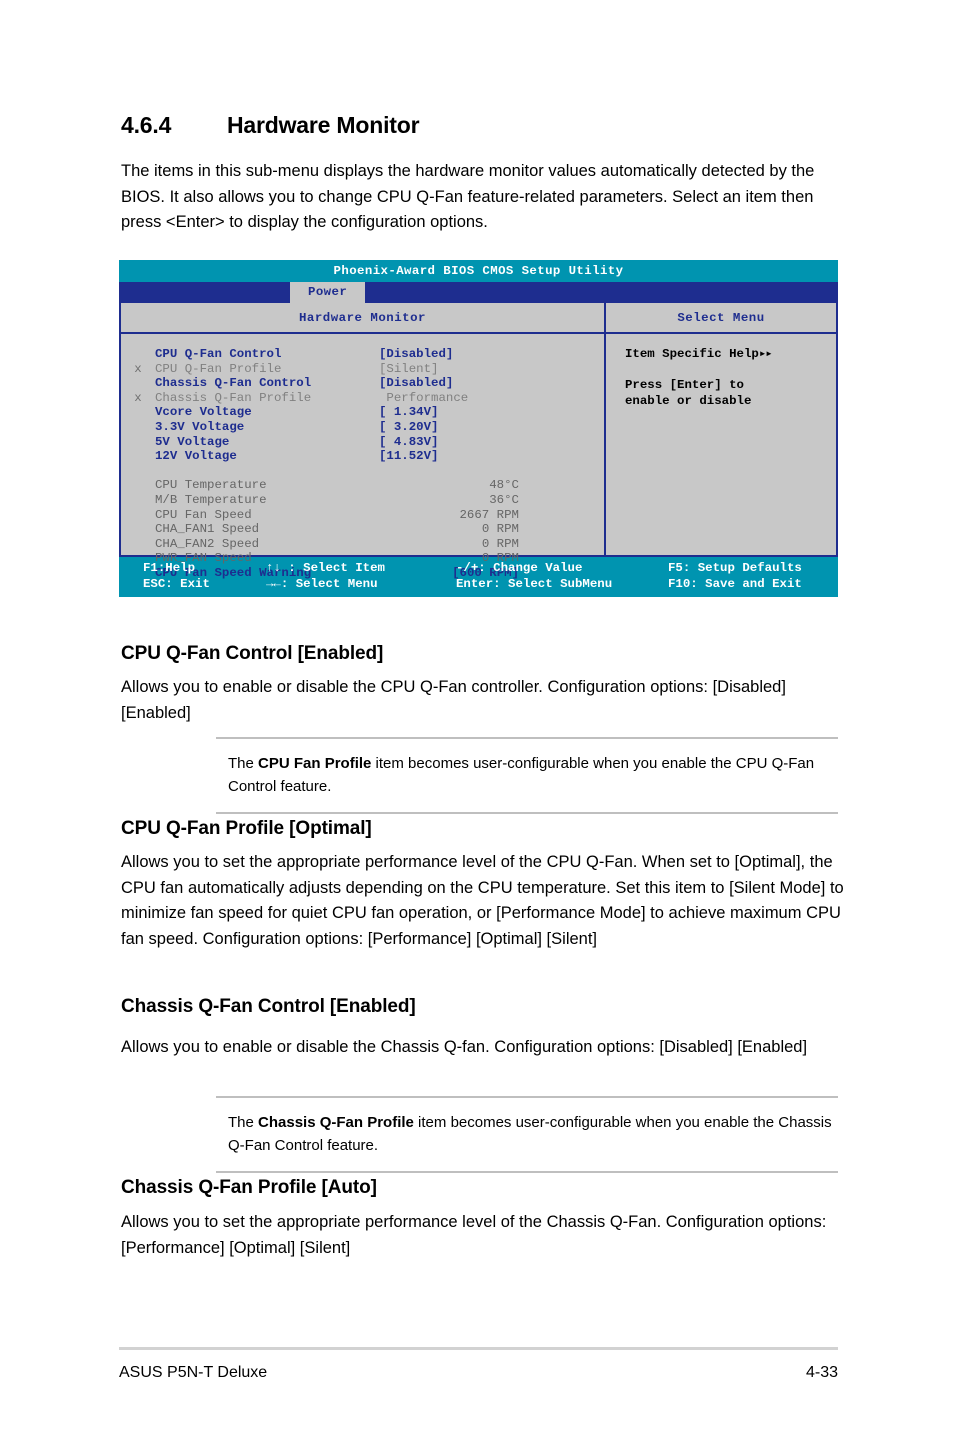 The width and height of the screenshot is (954, 1438). Describe the element at coordinates (409, 456) in the screenshot. I see `row-value: [11.52V]` at that location.